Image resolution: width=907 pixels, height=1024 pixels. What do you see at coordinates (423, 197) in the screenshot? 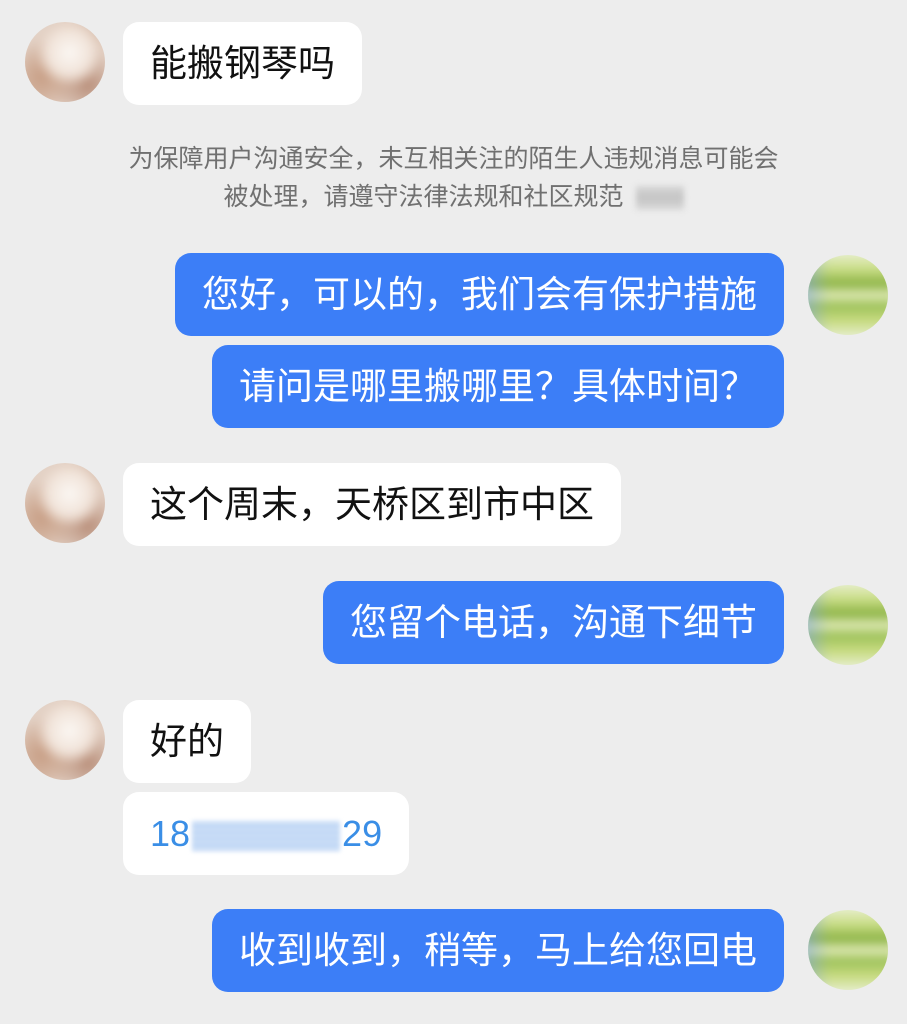
I see `notice-line-2: 被处理，请遵守法律法规和社区规范` at bounding box center [423, 197].